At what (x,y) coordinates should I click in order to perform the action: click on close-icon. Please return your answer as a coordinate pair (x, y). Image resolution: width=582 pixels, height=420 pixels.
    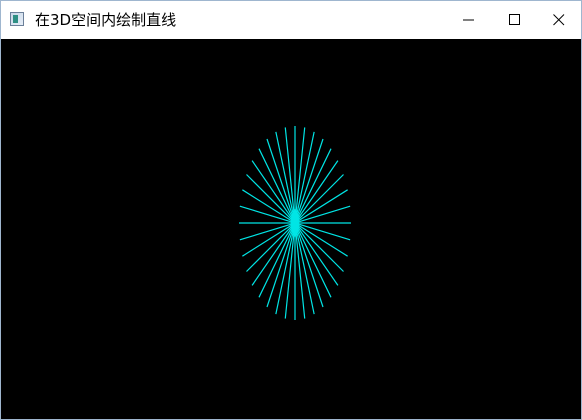
    Looking at the image, I should click on (559, 20).